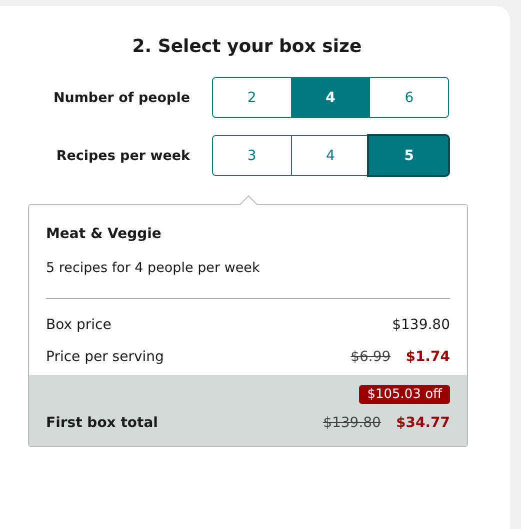 This screenshot has width=521, height=529. Describe the element at coordinates (421, 325) in the screenshot. I see `price-value: $139.80` at that location.